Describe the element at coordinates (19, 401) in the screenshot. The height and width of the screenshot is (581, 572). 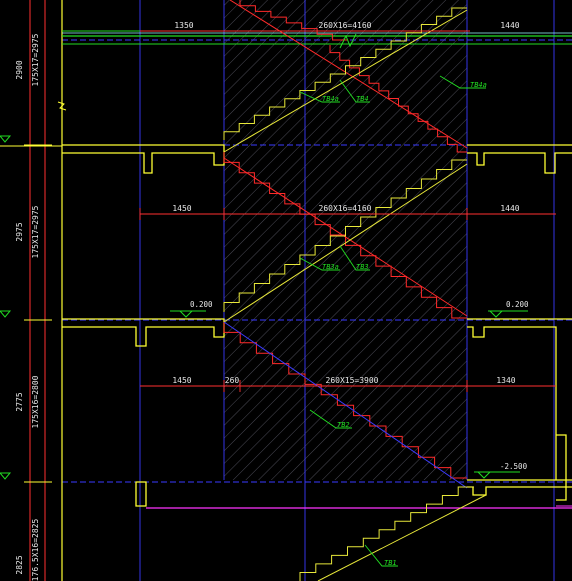
I see `vdim-low-height: 2775` at that location.